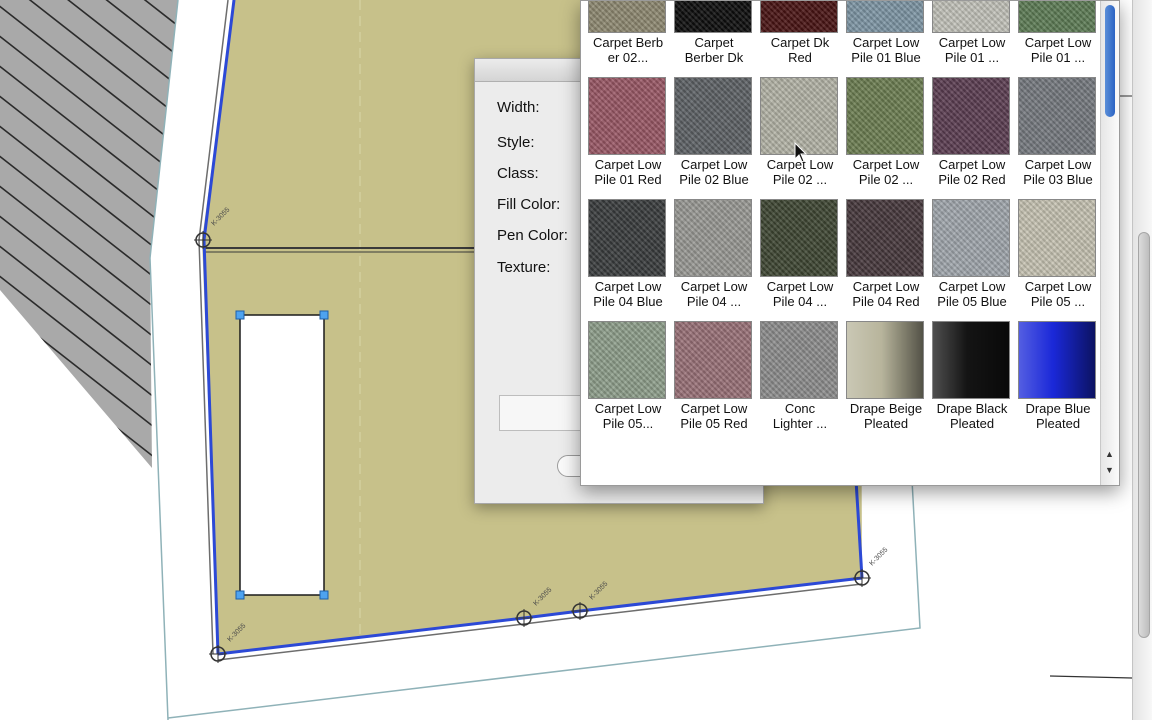 Image resolution: width=1152 pixels, height=720 pixels. I want to click on selected-rectangle, so click(282, 455).